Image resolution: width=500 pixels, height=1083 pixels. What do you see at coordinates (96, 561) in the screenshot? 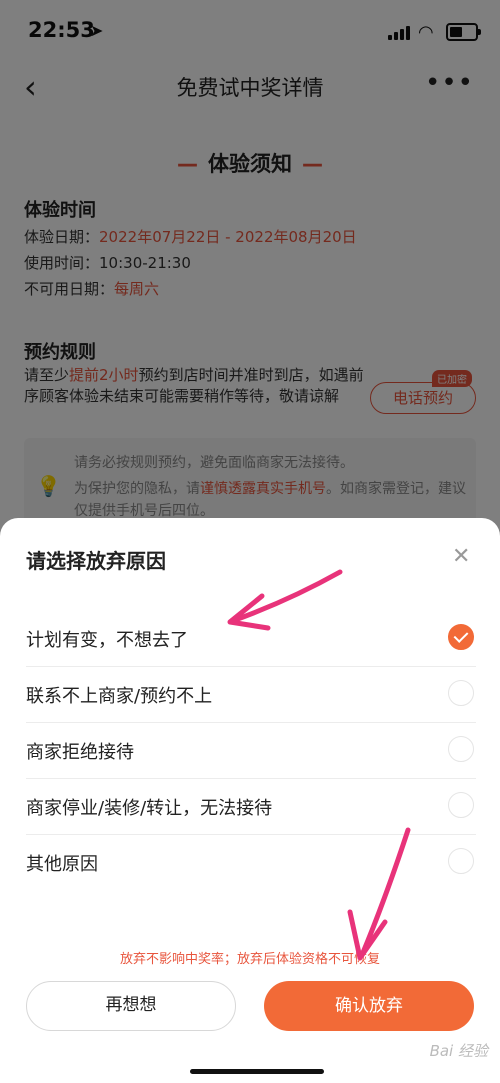
I see `sheet-title: 请选择放弃原因` at bounding box center [96, 561].